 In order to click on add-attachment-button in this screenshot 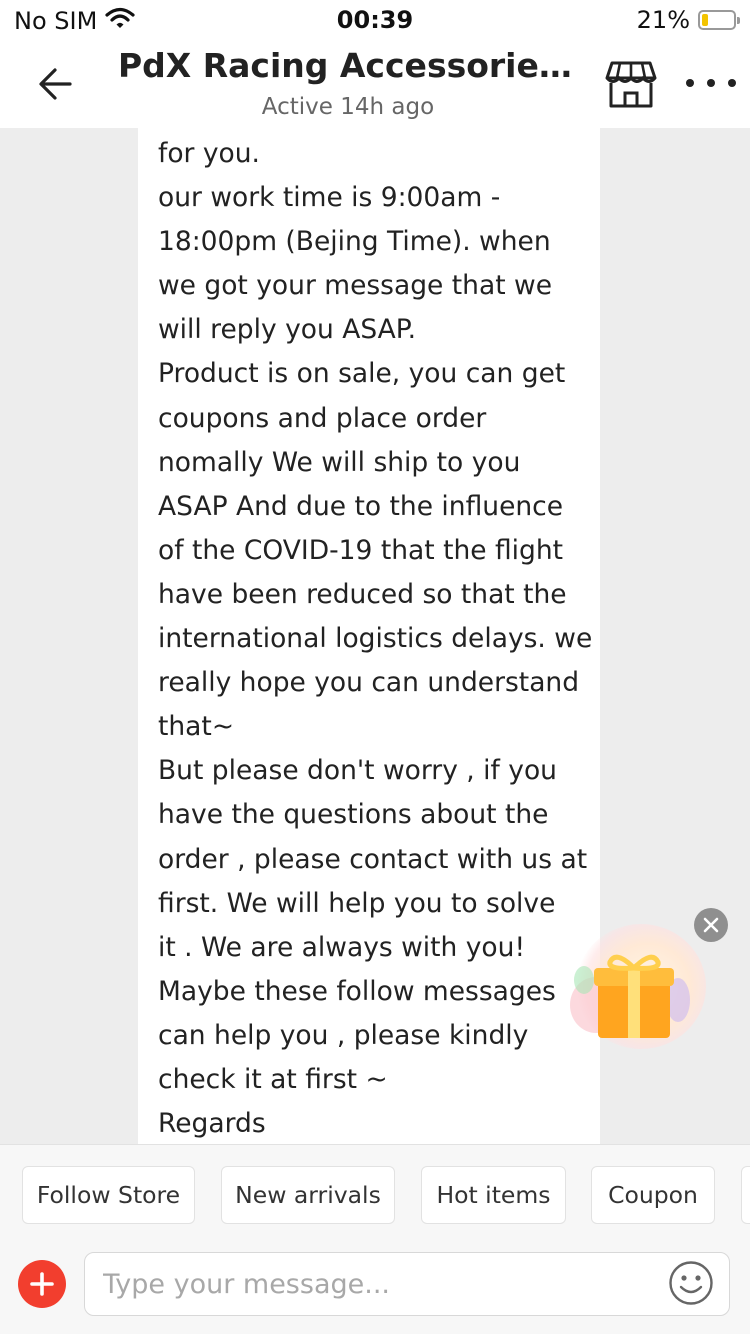, I will do `click(42, 1284)`.